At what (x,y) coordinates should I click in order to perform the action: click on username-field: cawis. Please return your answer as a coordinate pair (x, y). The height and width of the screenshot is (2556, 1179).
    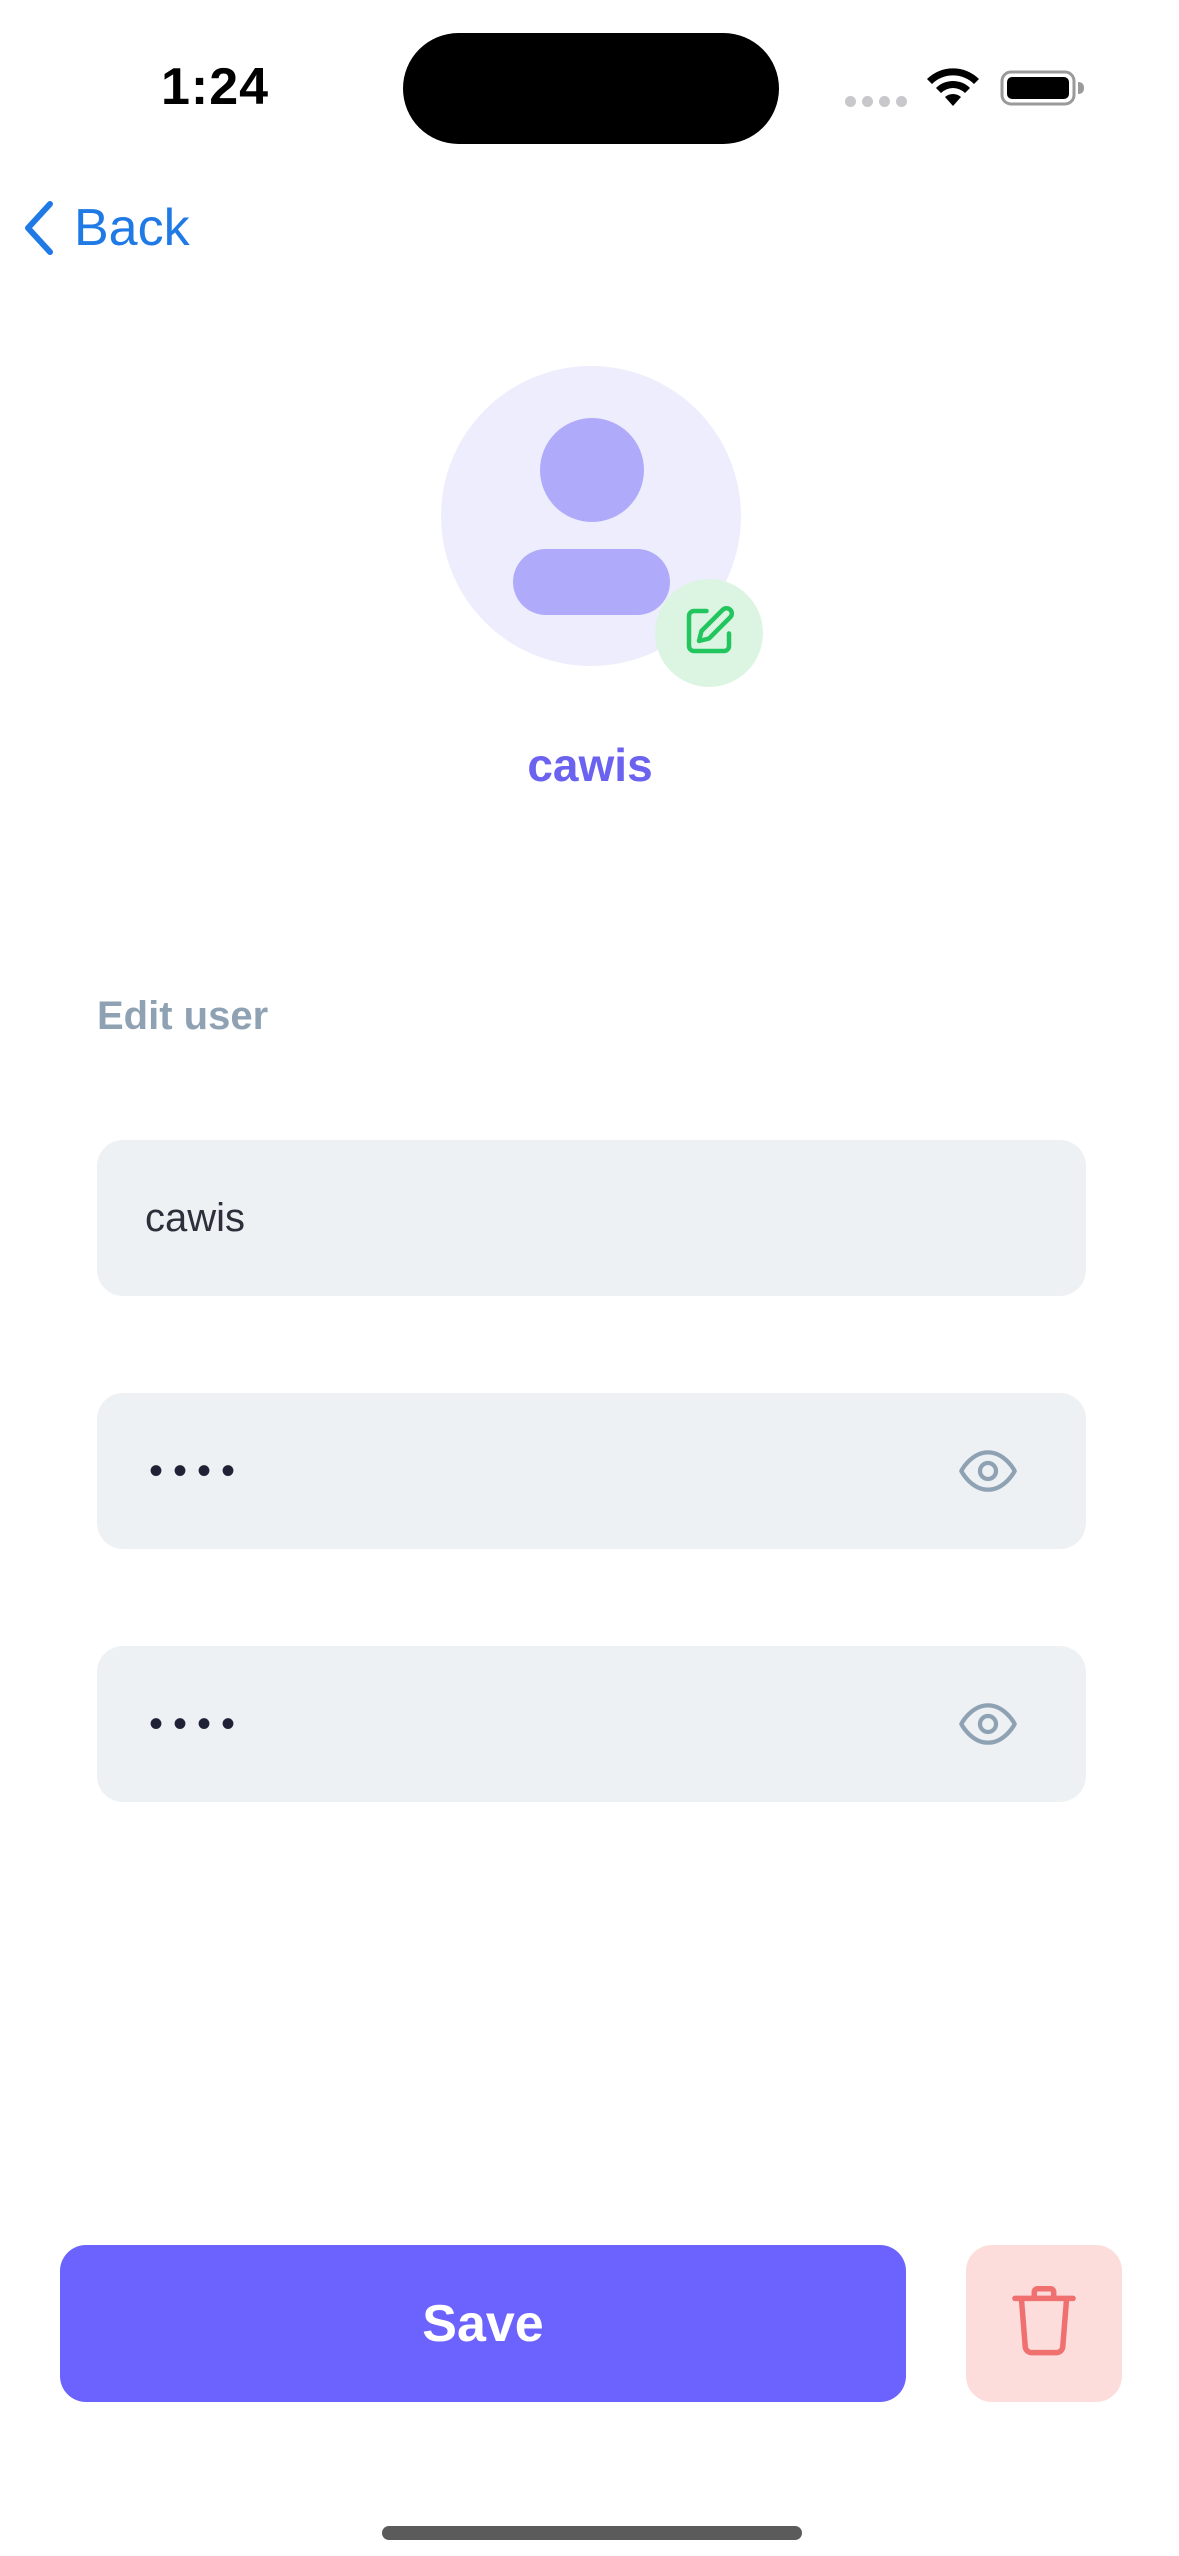
    Looking at the image, I should click on (591, 1218).